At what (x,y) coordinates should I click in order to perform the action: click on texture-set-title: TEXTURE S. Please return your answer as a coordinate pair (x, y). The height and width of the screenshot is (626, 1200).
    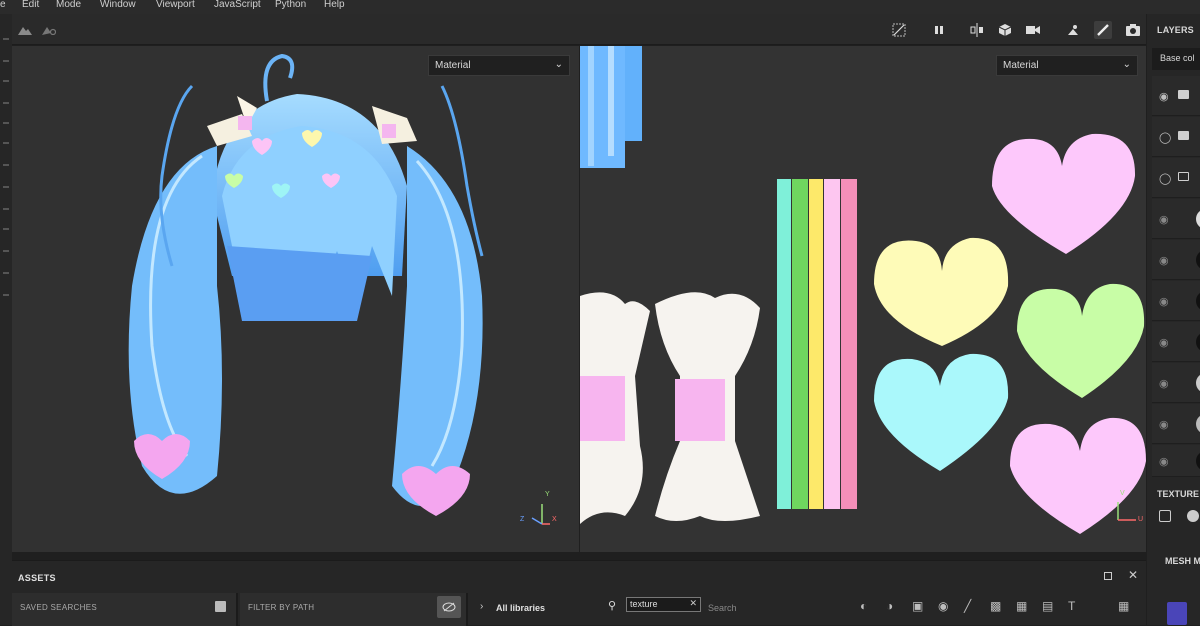
    Looking at the image, I should click on (1173, 493).